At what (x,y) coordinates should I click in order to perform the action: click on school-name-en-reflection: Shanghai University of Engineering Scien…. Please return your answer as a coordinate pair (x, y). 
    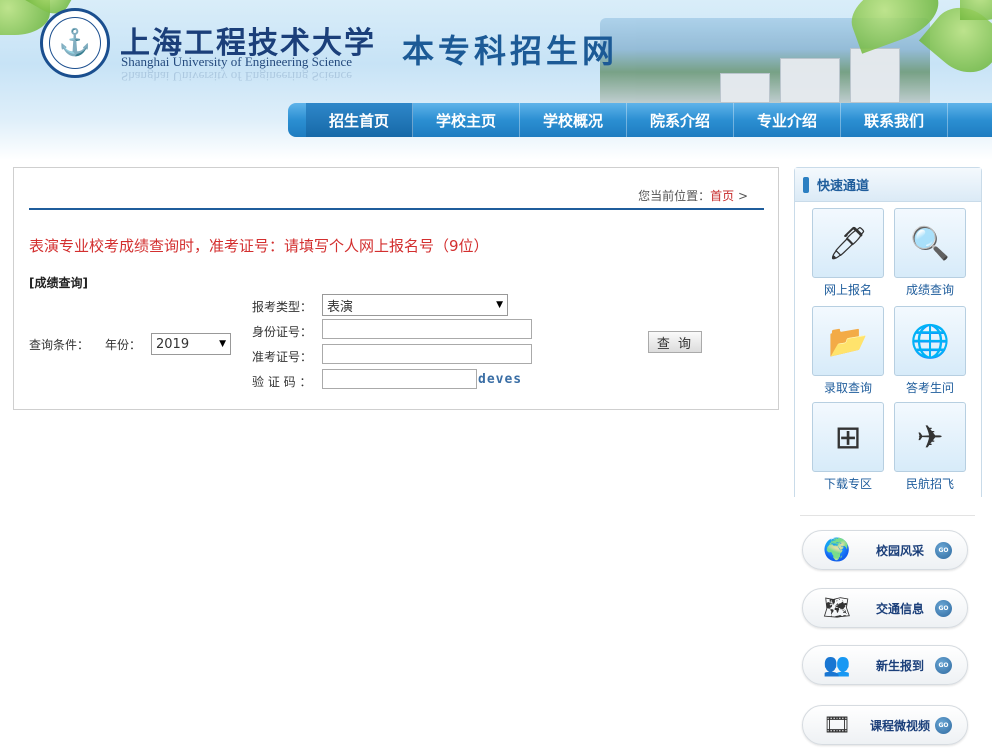
    Looking at the image, I should click on (237, 76).